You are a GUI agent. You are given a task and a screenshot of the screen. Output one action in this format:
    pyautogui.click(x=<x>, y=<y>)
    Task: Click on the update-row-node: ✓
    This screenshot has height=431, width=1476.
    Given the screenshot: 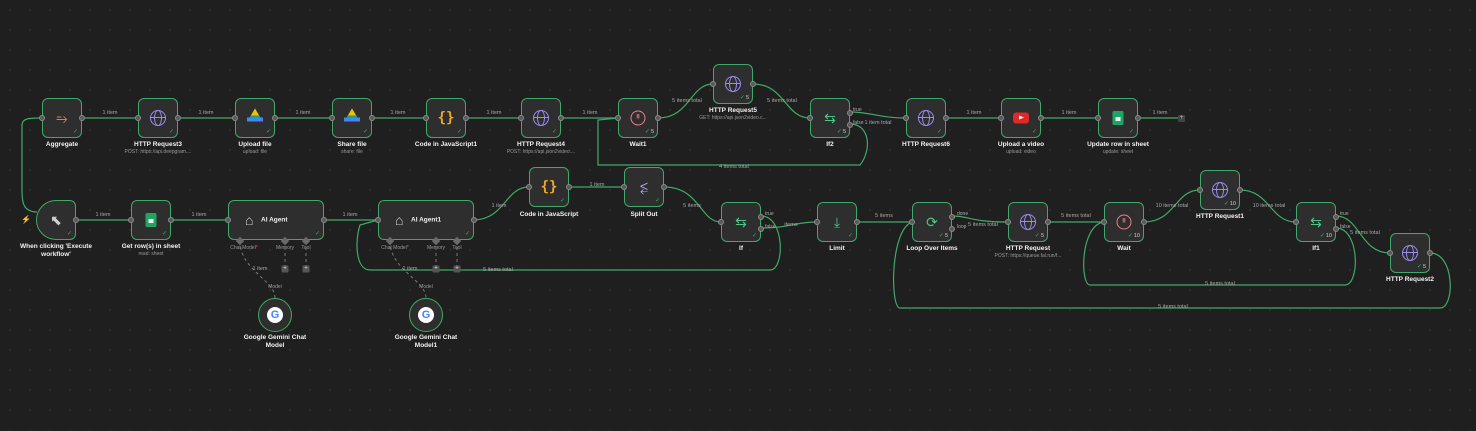 What is the action you would take?
    pyautogui.click(x=1118, y=118)
    